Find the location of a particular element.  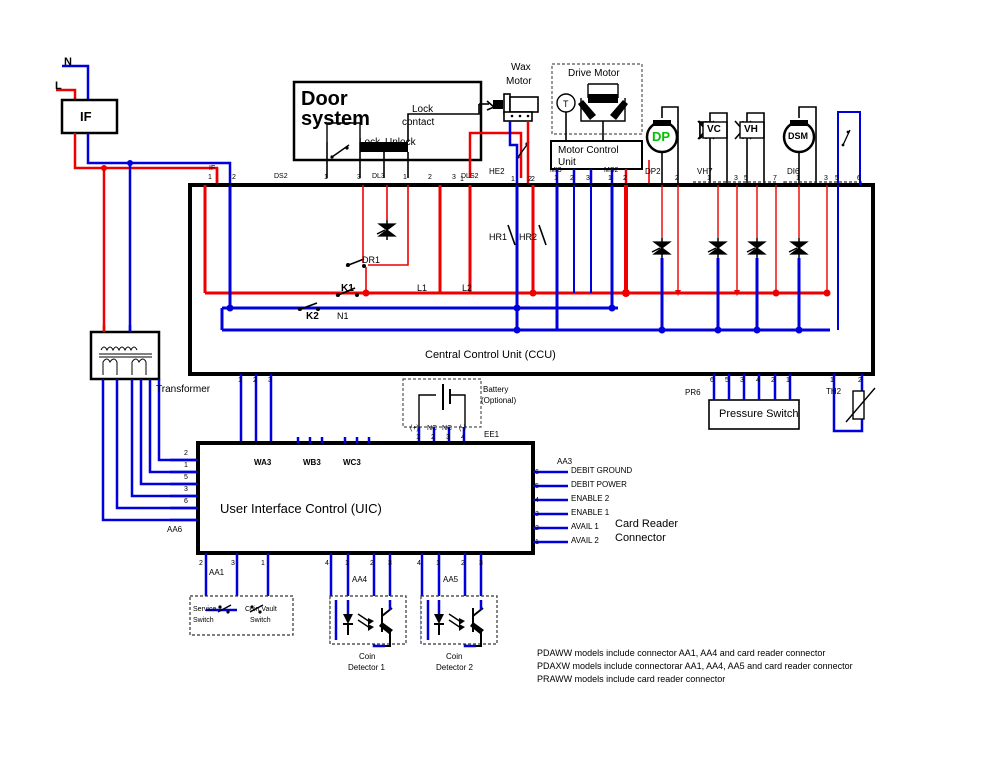

coin-detector-2-label-2: Detector 2 is located at coordinates (454, 667).